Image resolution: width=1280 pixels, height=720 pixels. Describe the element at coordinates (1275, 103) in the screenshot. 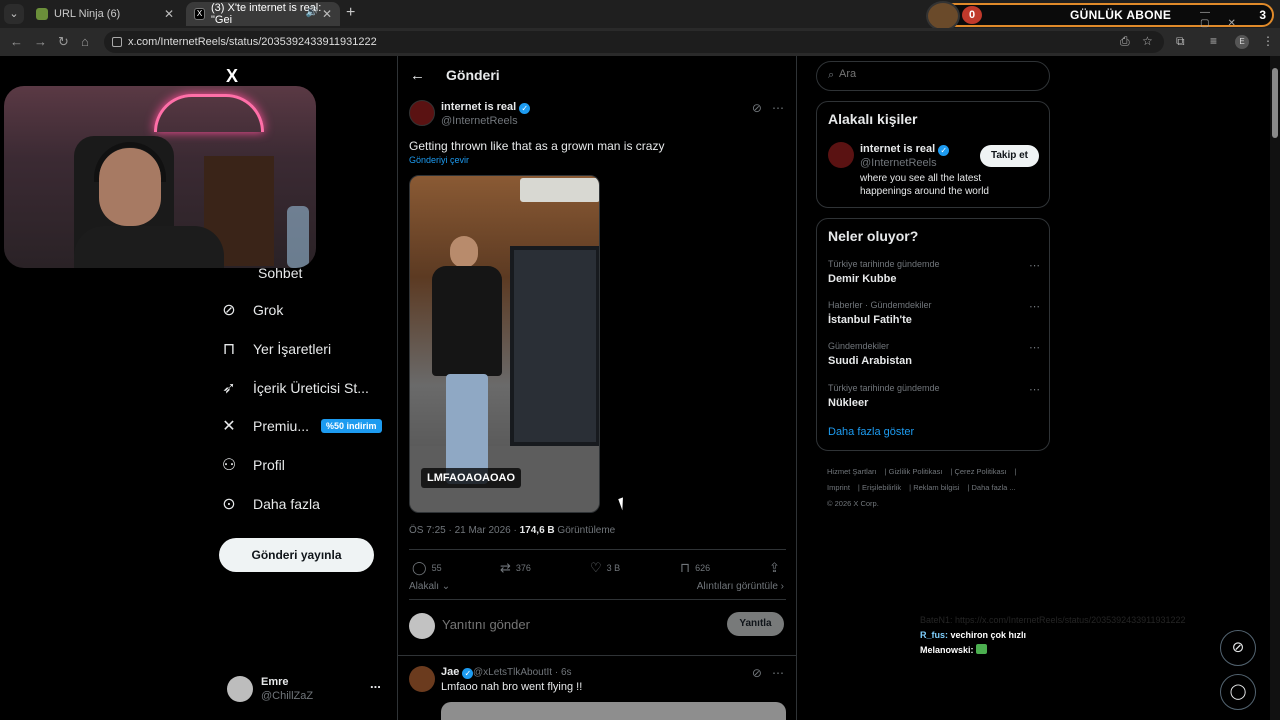

I see `scrollbar-thumb` at that location.